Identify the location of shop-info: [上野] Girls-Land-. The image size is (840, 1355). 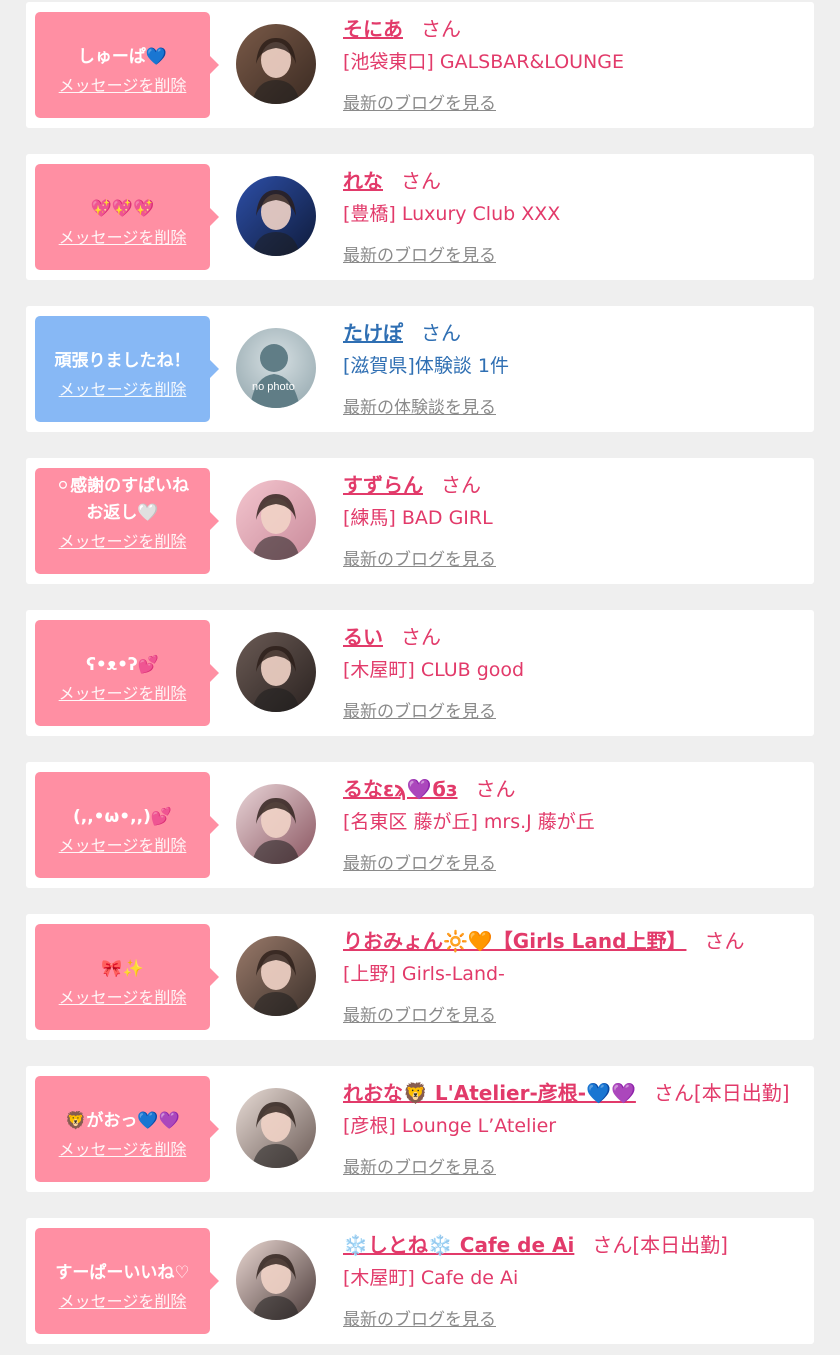
(424, 974).